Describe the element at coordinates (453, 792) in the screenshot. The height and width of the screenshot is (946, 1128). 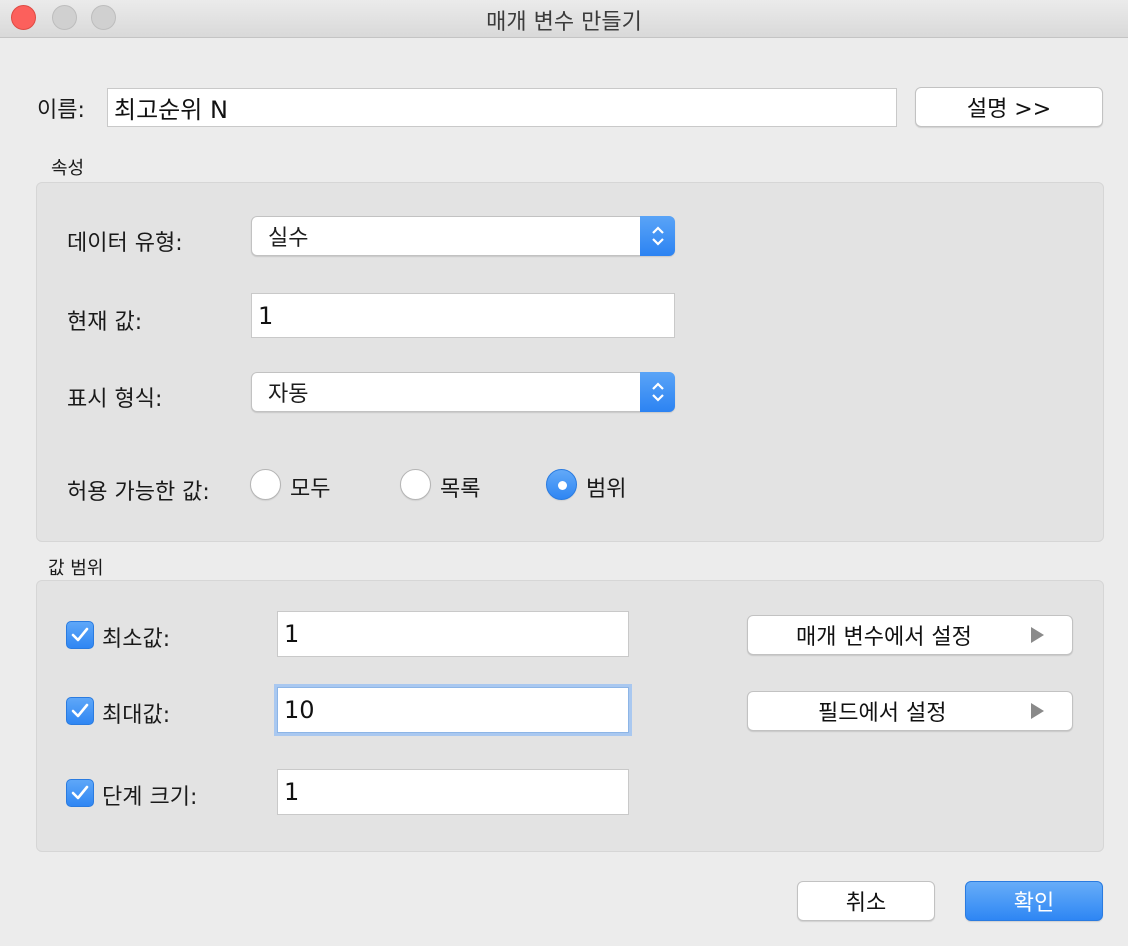
I see `step-size-field: 1` at that location.